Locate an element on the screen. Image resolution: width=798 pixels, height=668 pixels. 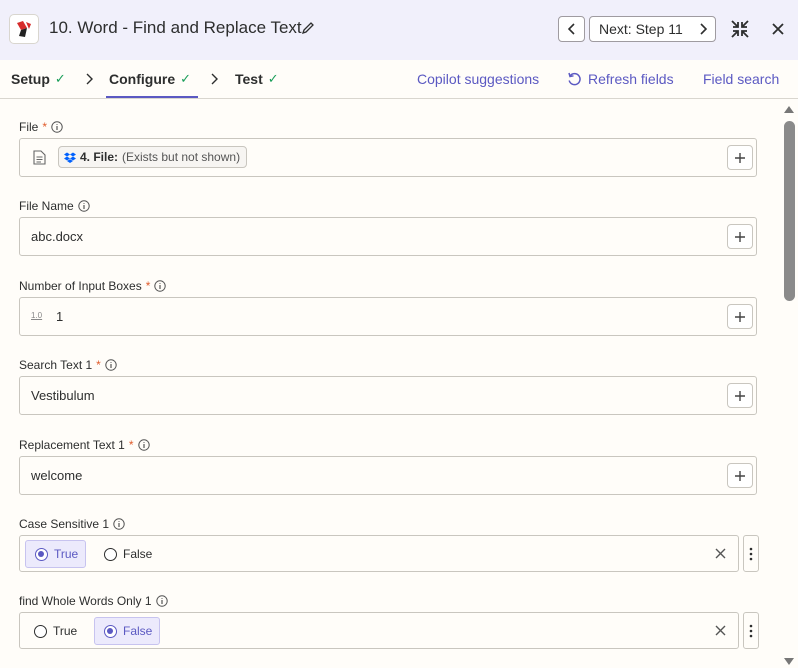
app-logo is located at coordinates (24, 29).